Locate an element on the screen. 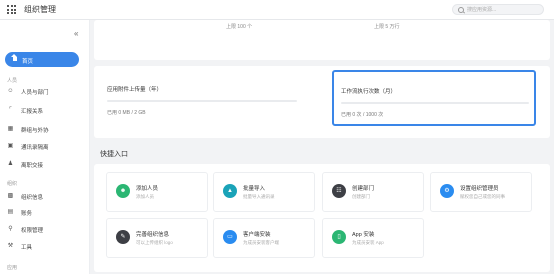  quick-tile-desc: 赋权您自己或您的同事 is located at coordinates (482, 196).